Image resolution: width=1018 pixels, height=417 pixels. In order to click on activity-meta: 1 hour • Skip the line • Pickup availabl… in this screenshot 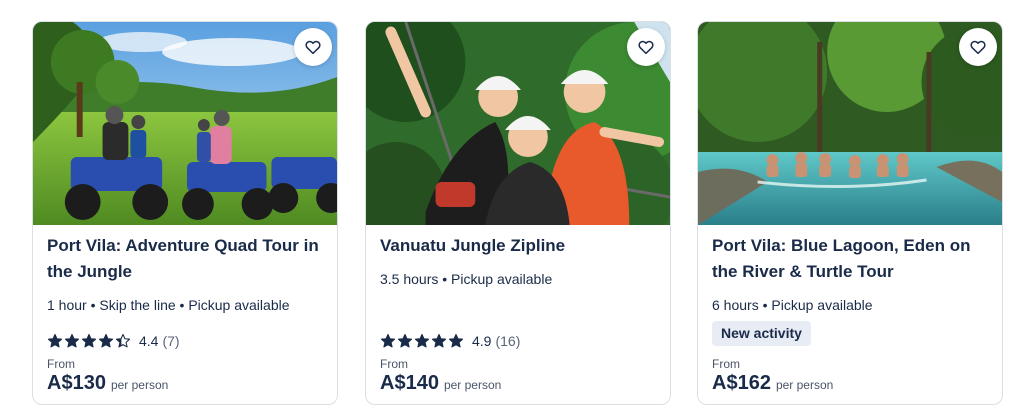, I will do `click(168, 305)`.